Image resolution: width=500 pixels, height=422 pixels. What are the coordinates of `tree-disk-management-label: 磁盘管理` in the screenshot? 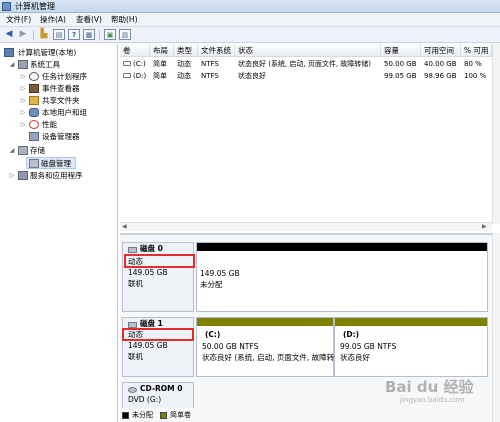 It's located at (56, 163).